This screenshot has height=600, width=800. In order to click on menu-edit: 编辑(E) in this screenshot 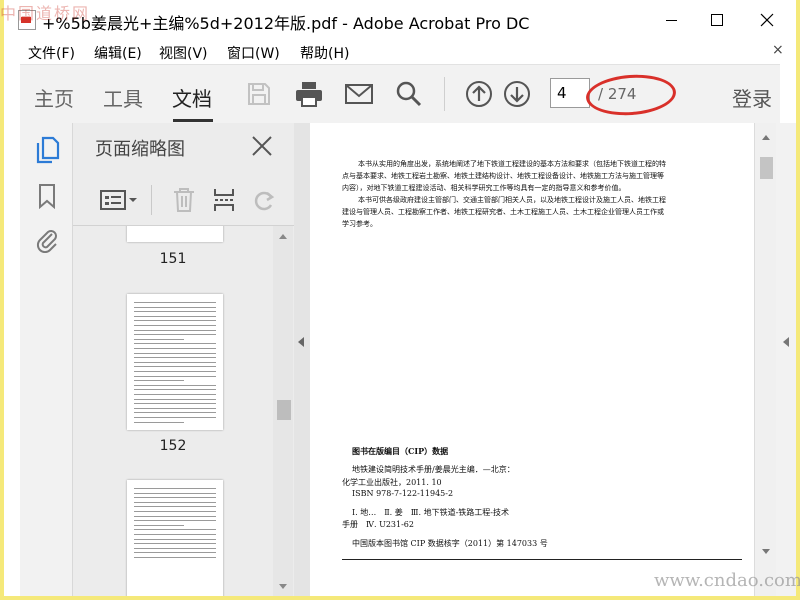, I will do `click(118, 53)`.